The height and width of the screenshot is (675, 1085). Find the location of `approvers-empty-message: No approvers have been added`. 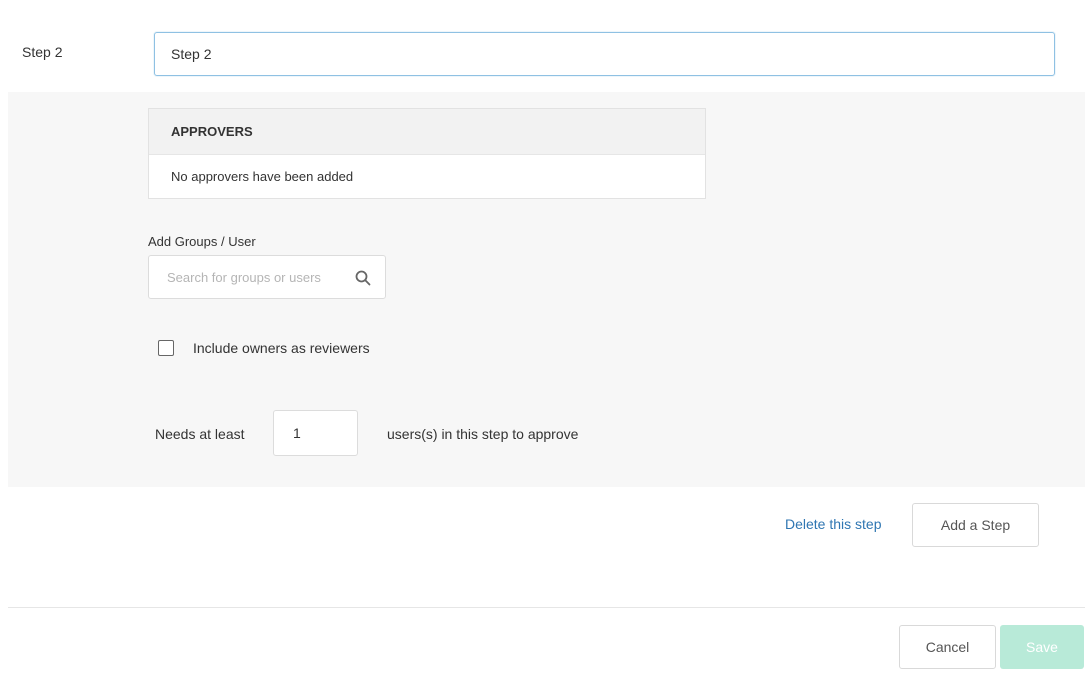

approvers-empty-message: No approvers have been added is located at coordinates (262, 176).